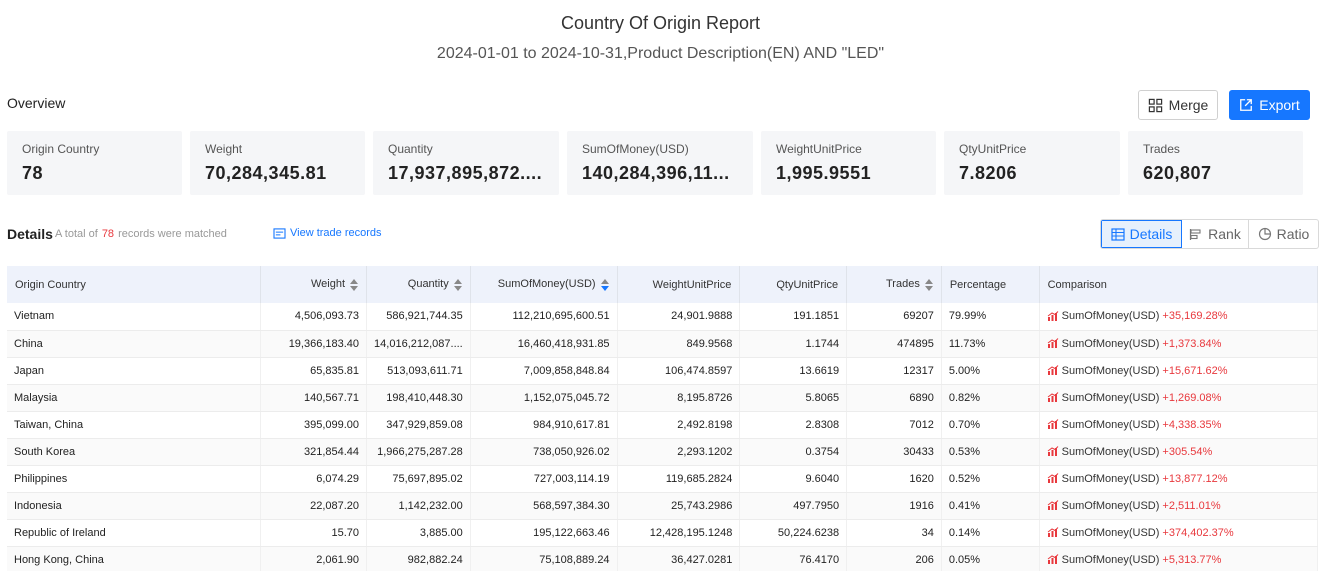 Image resolution: width=1321 pixels, height=571 pixels. What do you see at coordinates (692, 284) in the screenshot?
I see `header-label: WeightUnitPrice` at bounding box center [692, 284].